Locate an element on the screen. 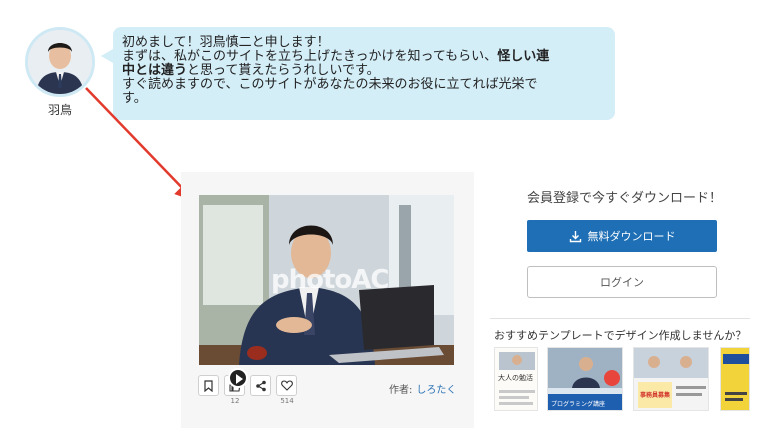  share-action is located at coordinates (261, 390).